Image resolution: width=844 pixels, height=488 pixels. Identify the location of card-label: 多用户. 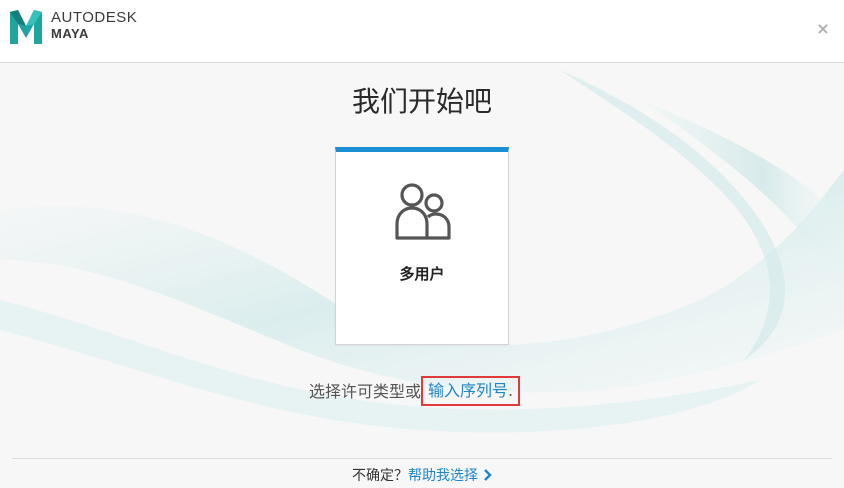
(422, 274).